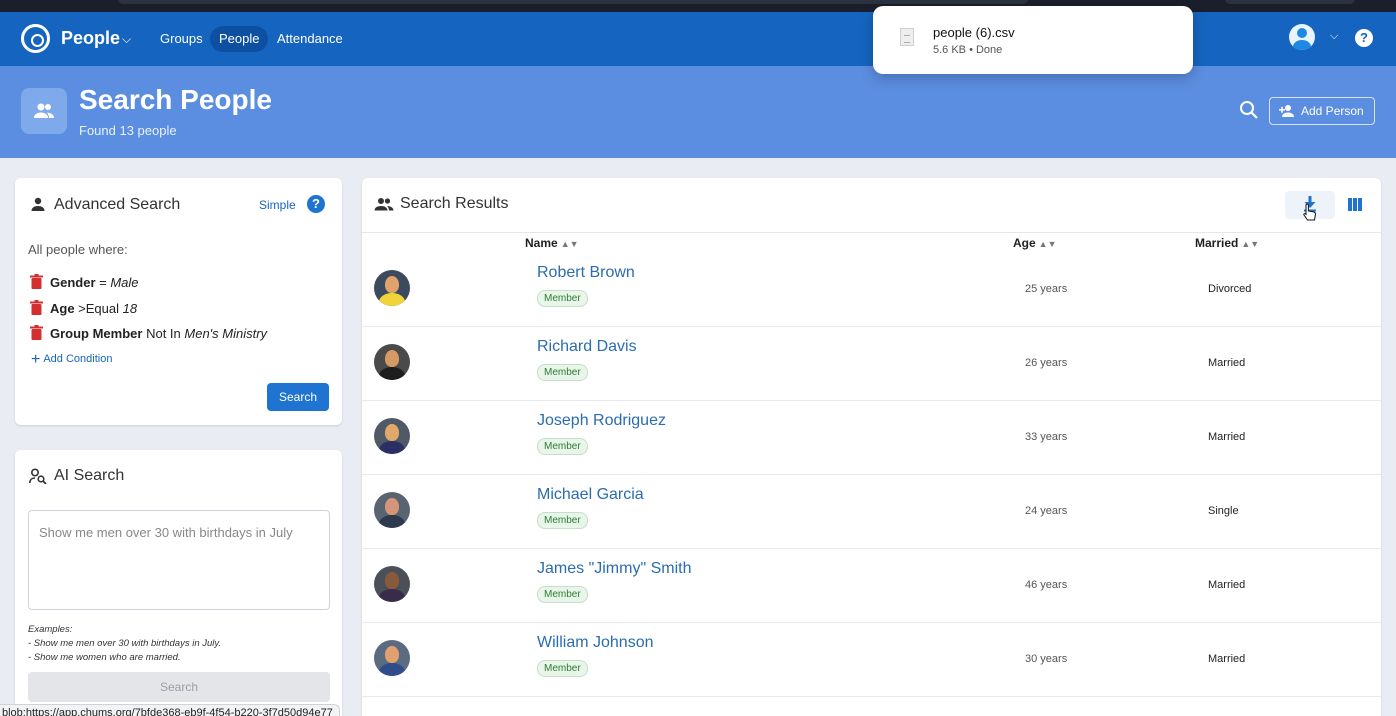 The width and height of the screenshot is (1396, 716). I want to click on user-avatar-icon, so click(1302, 37).